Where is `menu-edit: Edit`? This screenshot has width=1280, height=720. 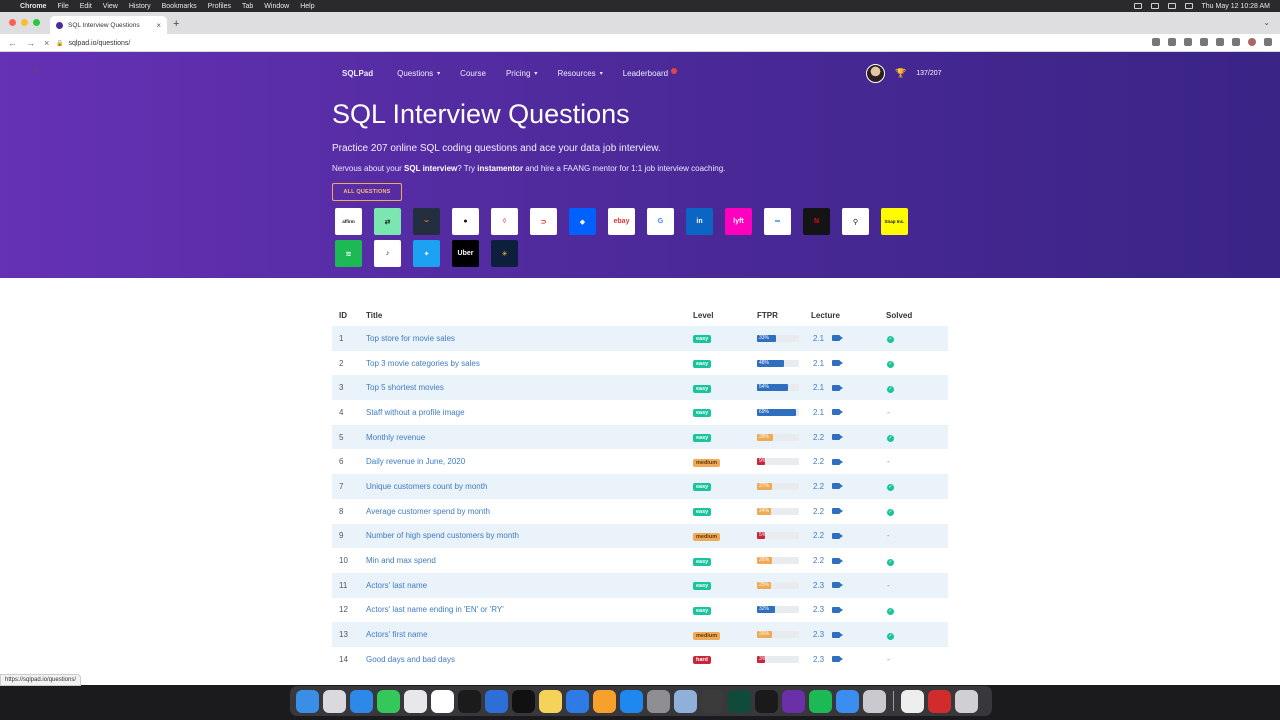 menu-edit: Edit is located at coordinates (86, 6).